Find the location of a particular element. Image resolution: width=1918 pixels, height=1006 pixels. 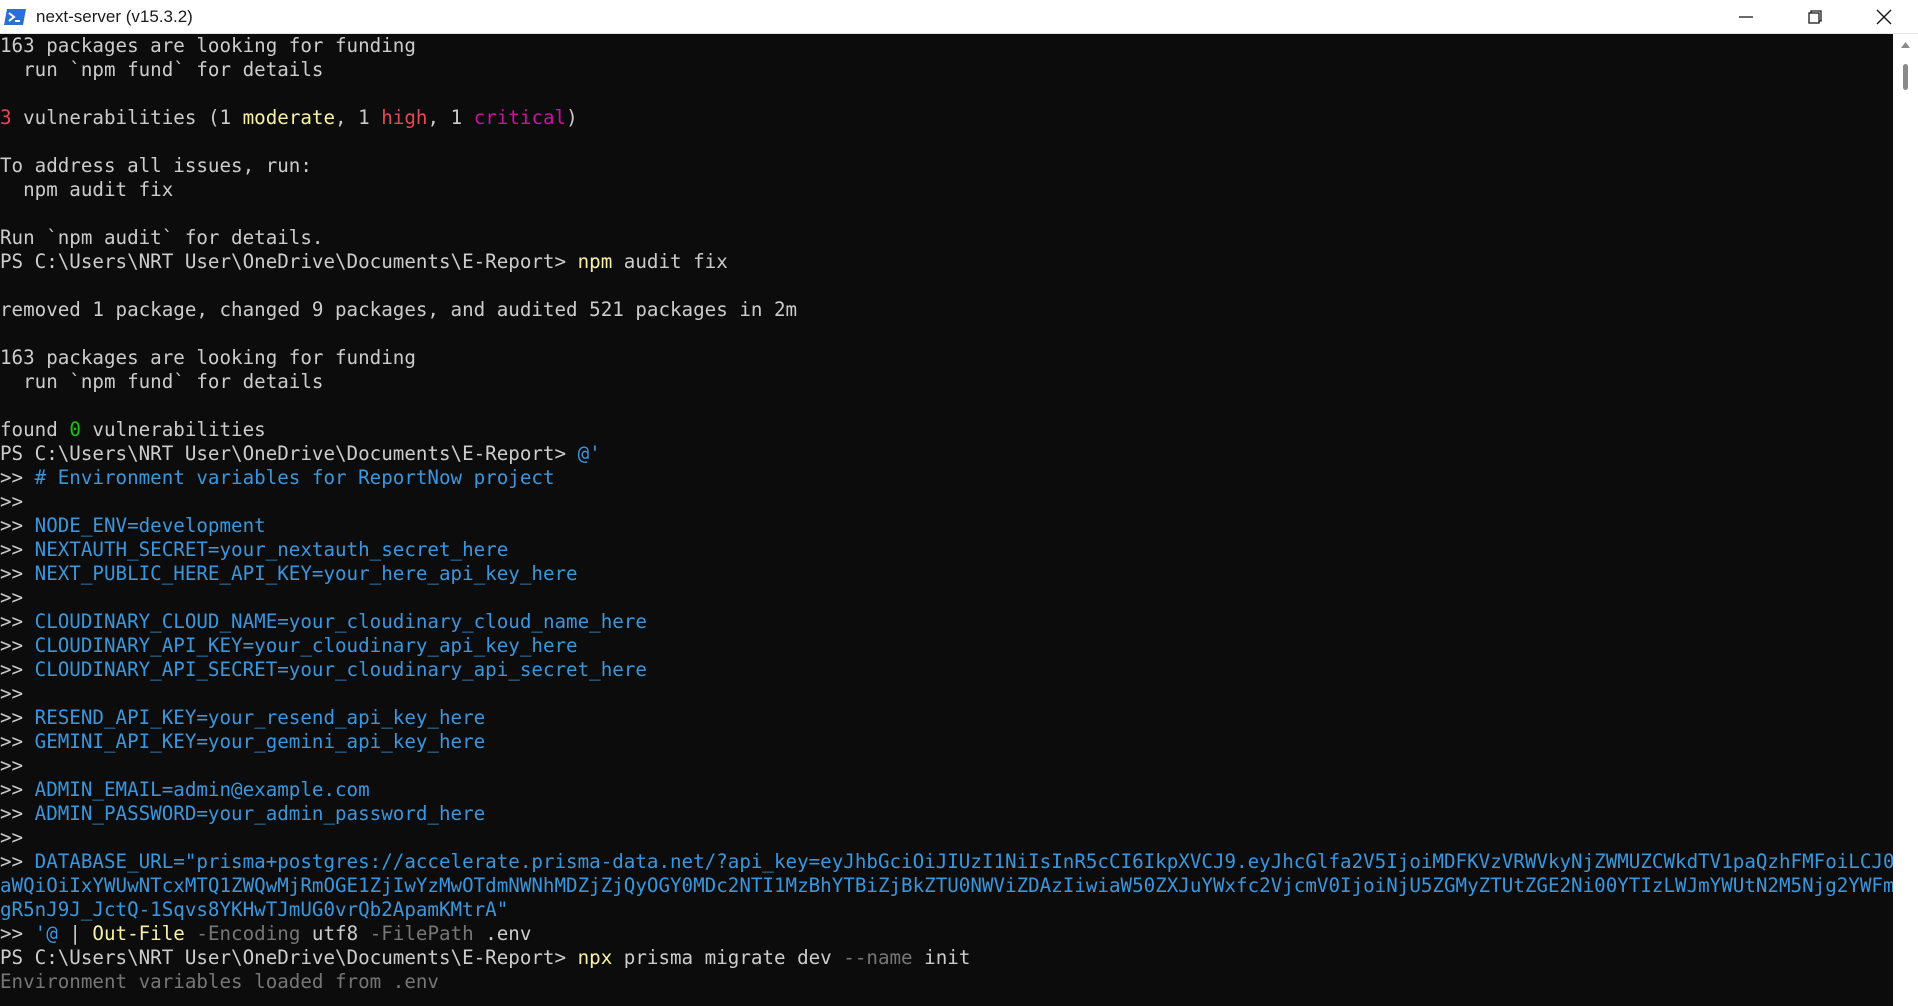

close-button is located at coordinates (1883, 17).